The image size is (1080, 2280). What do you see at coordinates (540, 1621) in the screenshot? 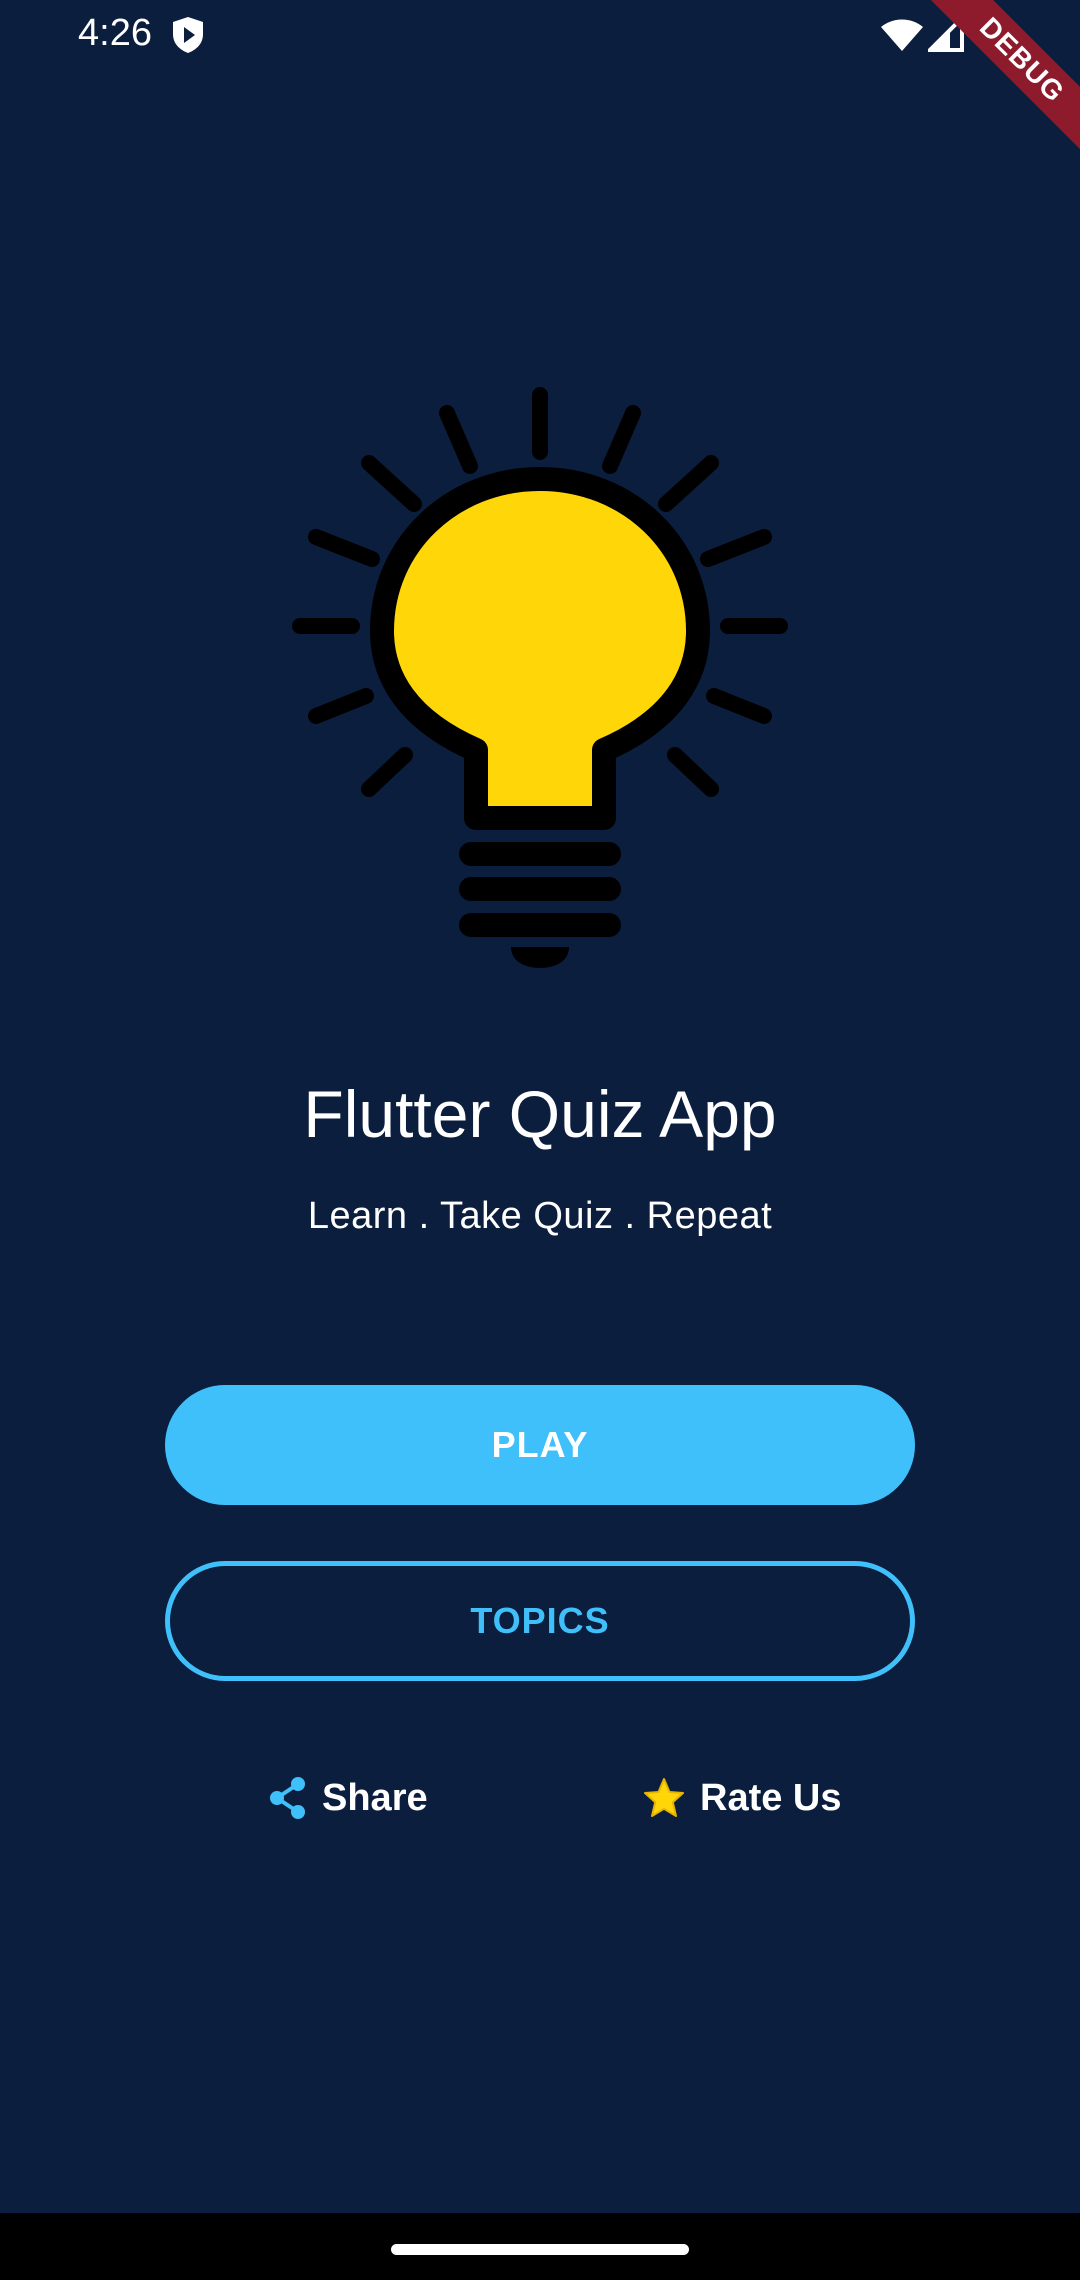
I see `topics-button: TOPICS` at bounding box center [540, 1621].